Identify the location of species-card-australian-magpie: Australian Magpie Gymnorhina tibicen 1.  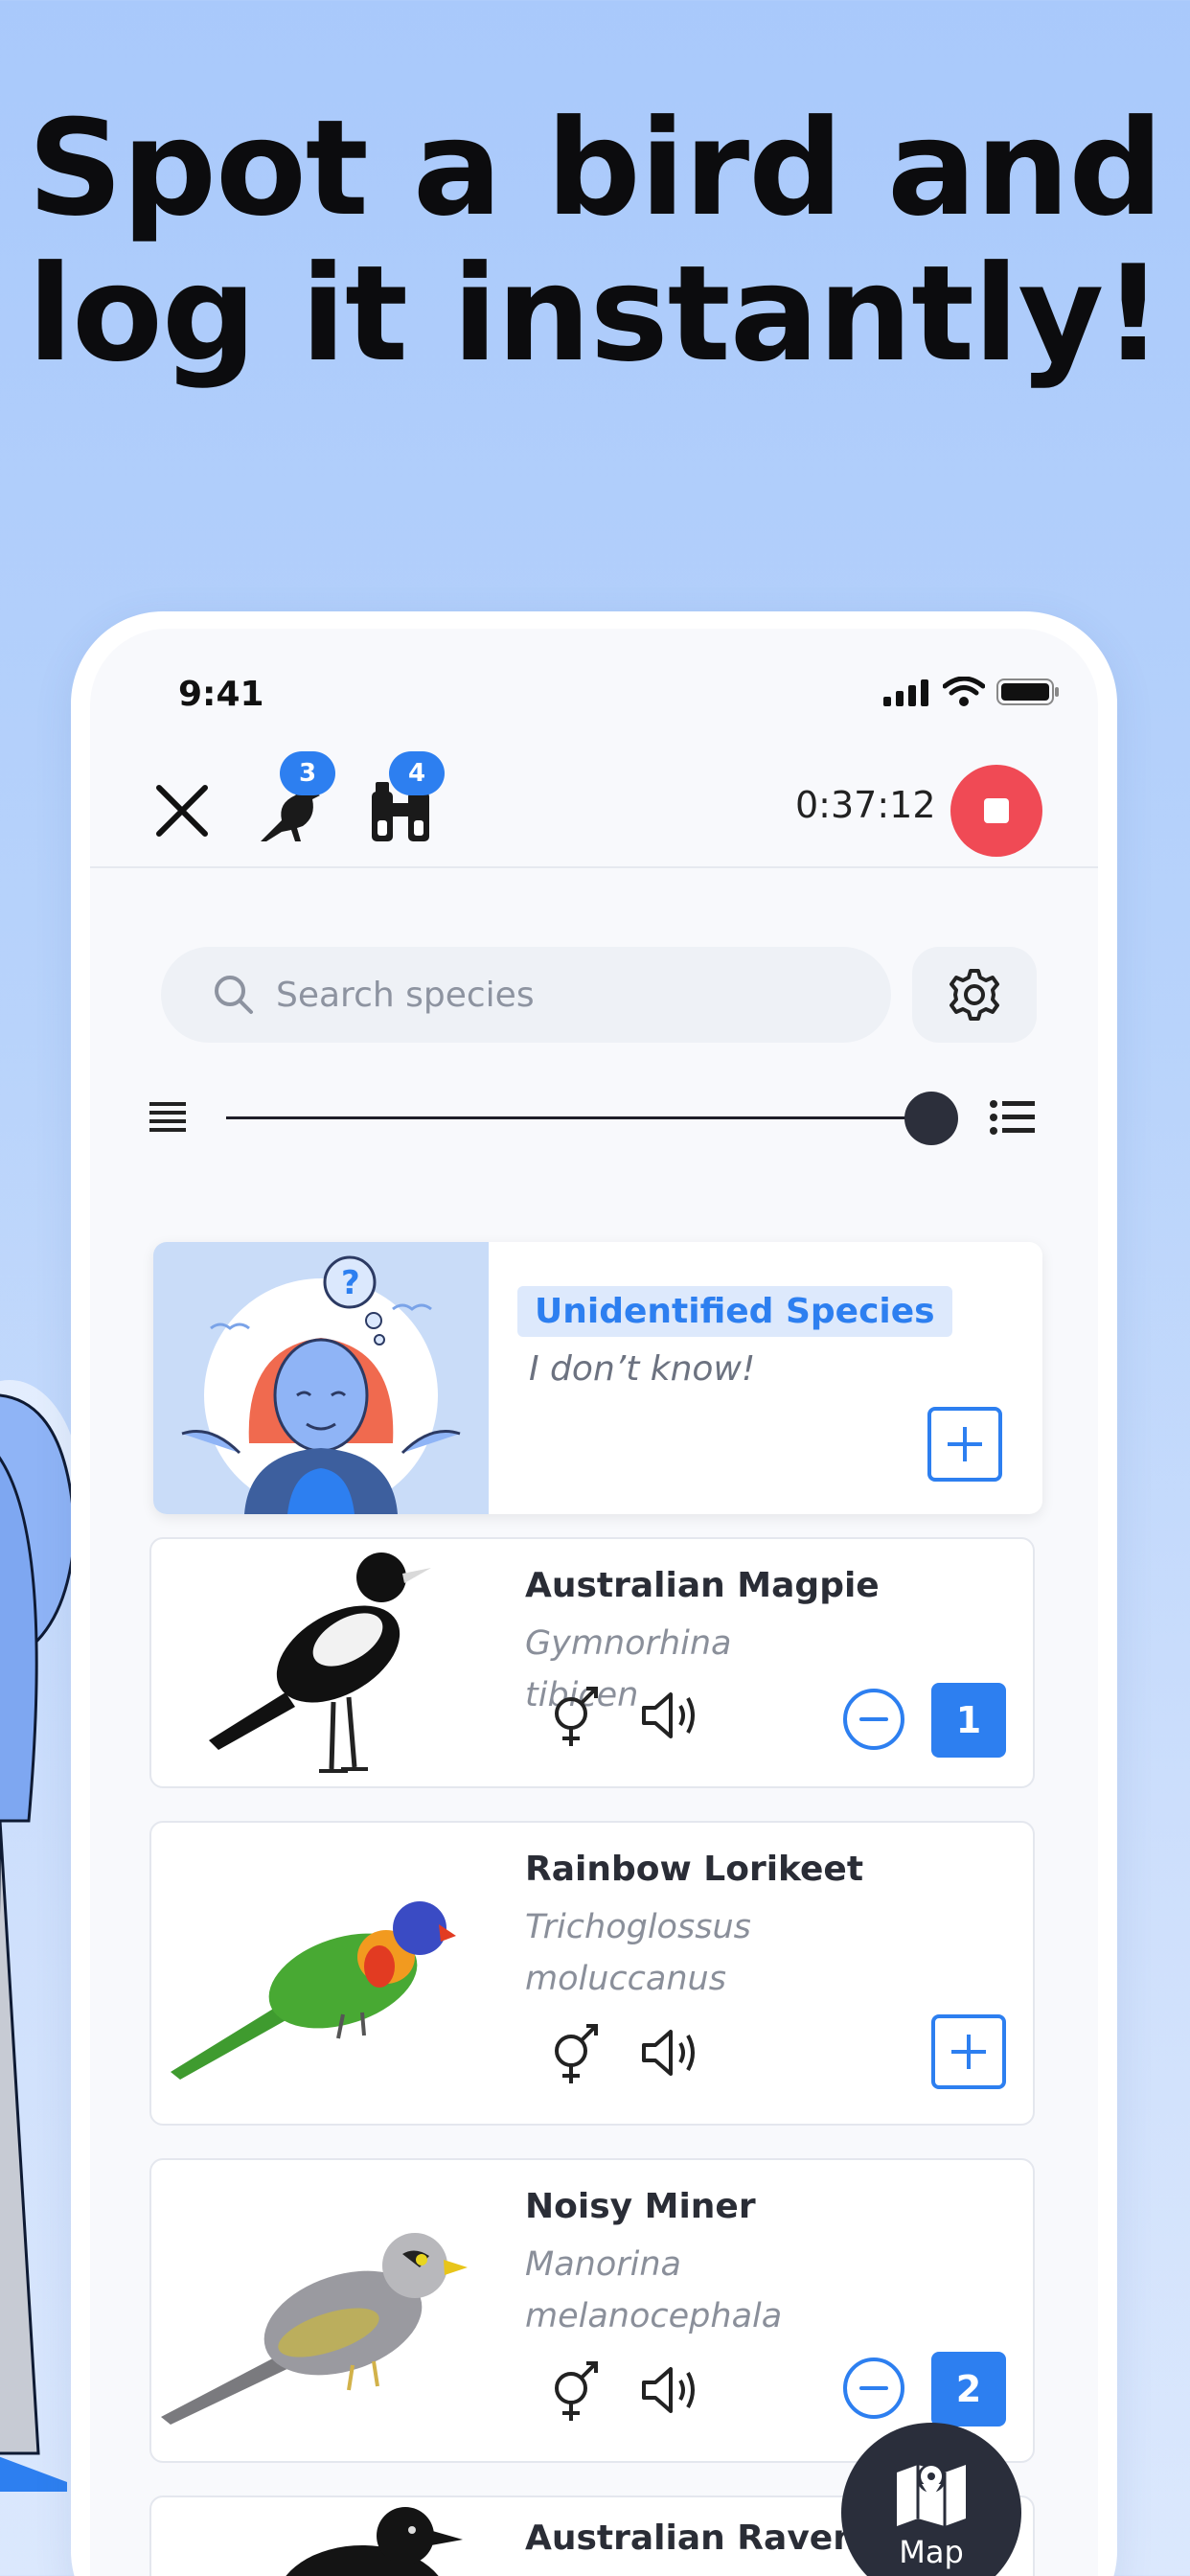
(592, 1662).